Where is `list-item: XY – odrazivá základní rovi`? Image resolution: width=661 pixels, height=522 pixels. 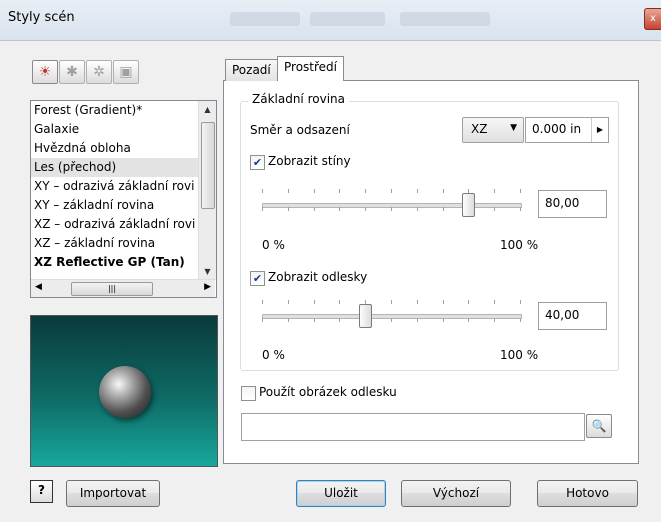 list-item: XY – odrazivá základní rovi is located at coordinates (116, 186).